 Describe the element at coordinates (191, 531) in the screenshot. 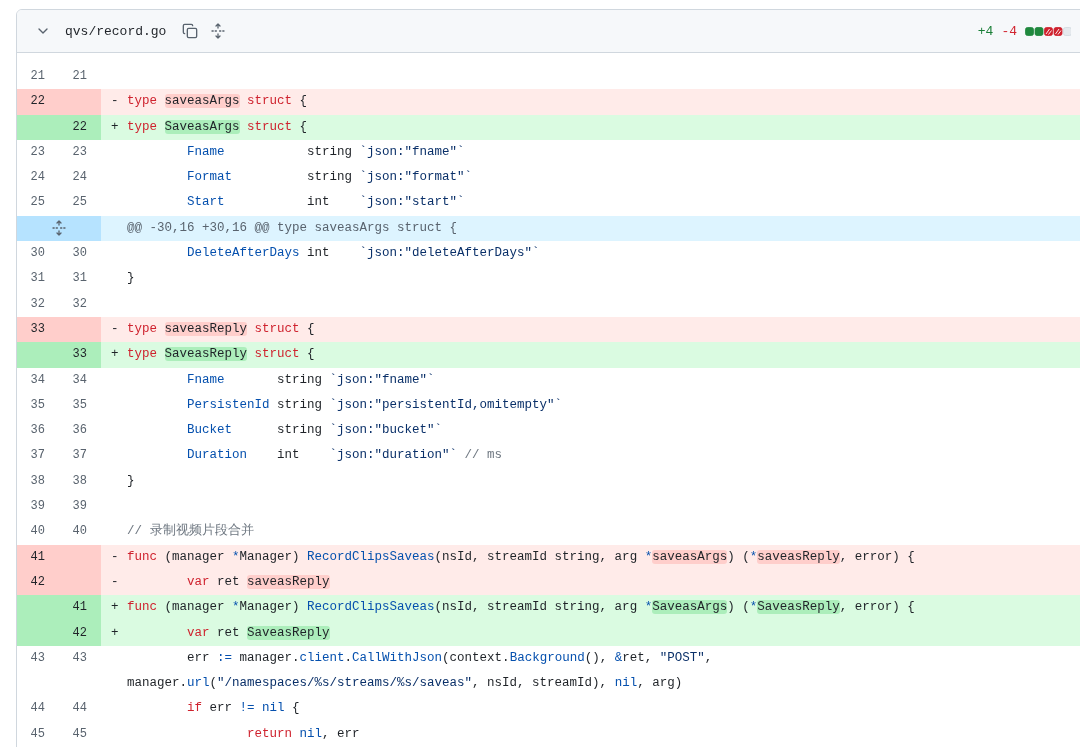

I see `code-comment: // 录制视频片段合并` at that location.